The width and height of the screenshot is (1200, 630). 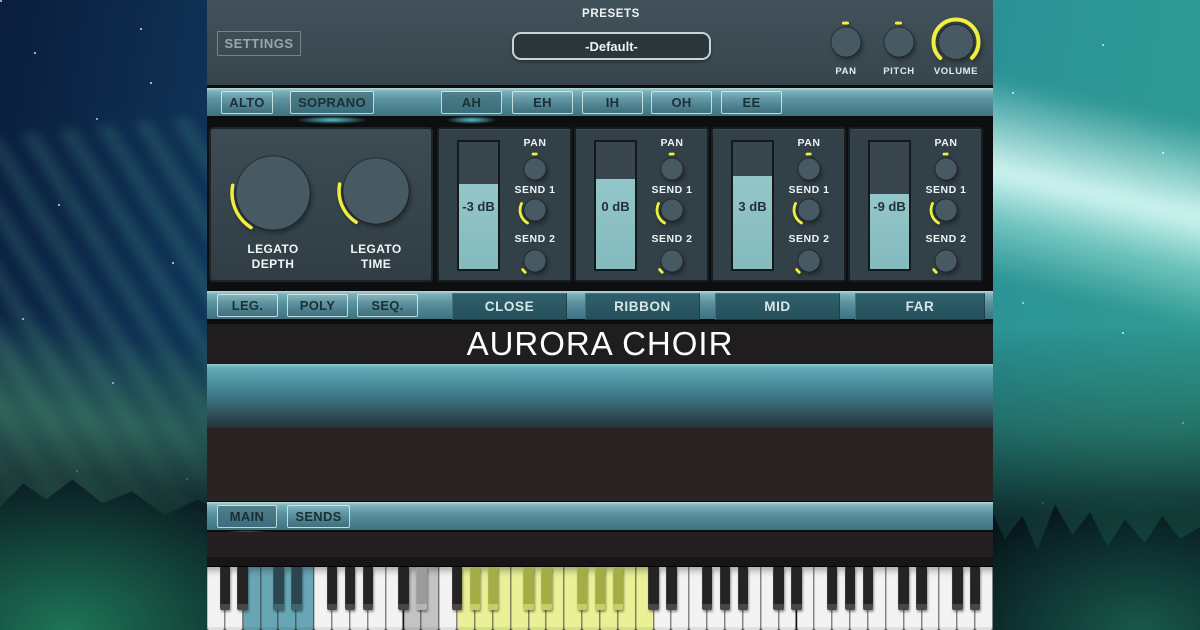 I want to click on keyboard-felt, so click(x=600, y=562).